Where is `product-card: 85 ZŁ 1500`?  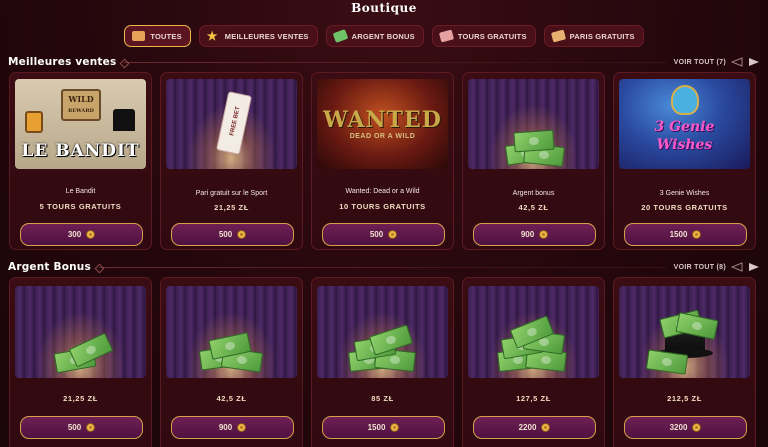
product-card: 85 ZŁ 1500 is located at coordinates (382, 362).